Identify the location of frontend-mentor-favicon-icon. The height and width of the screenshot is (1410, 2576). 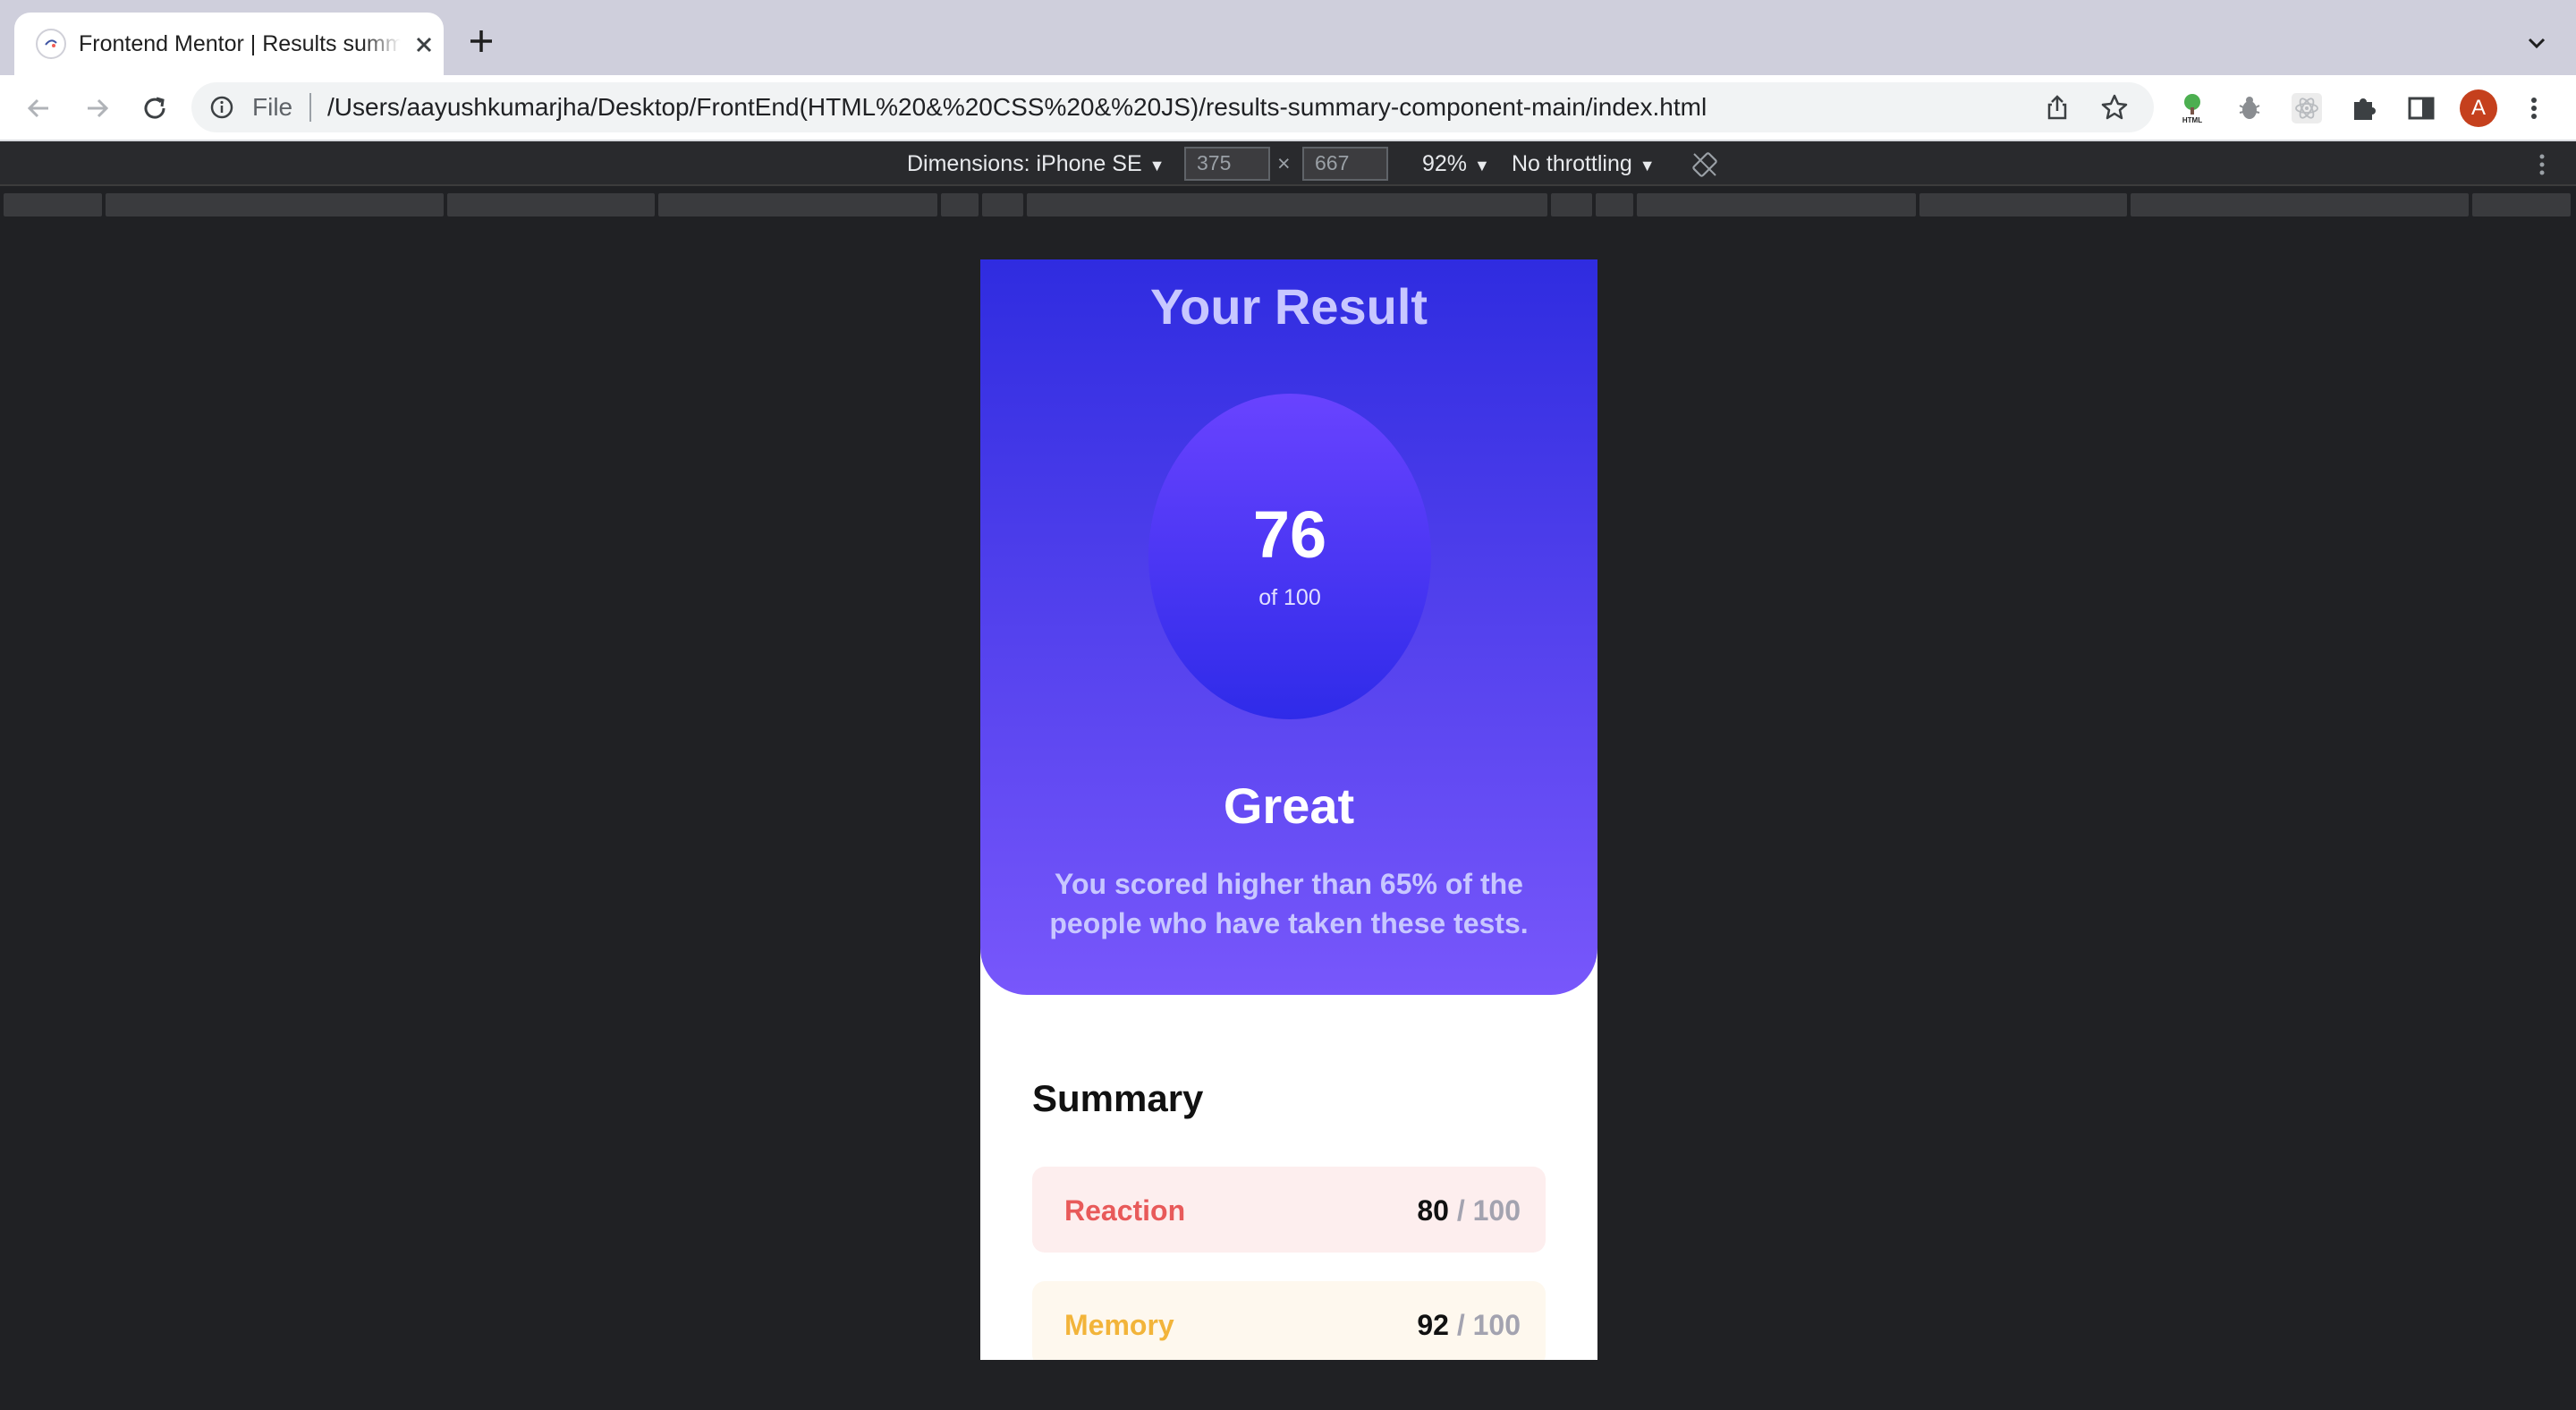
(51, 44).